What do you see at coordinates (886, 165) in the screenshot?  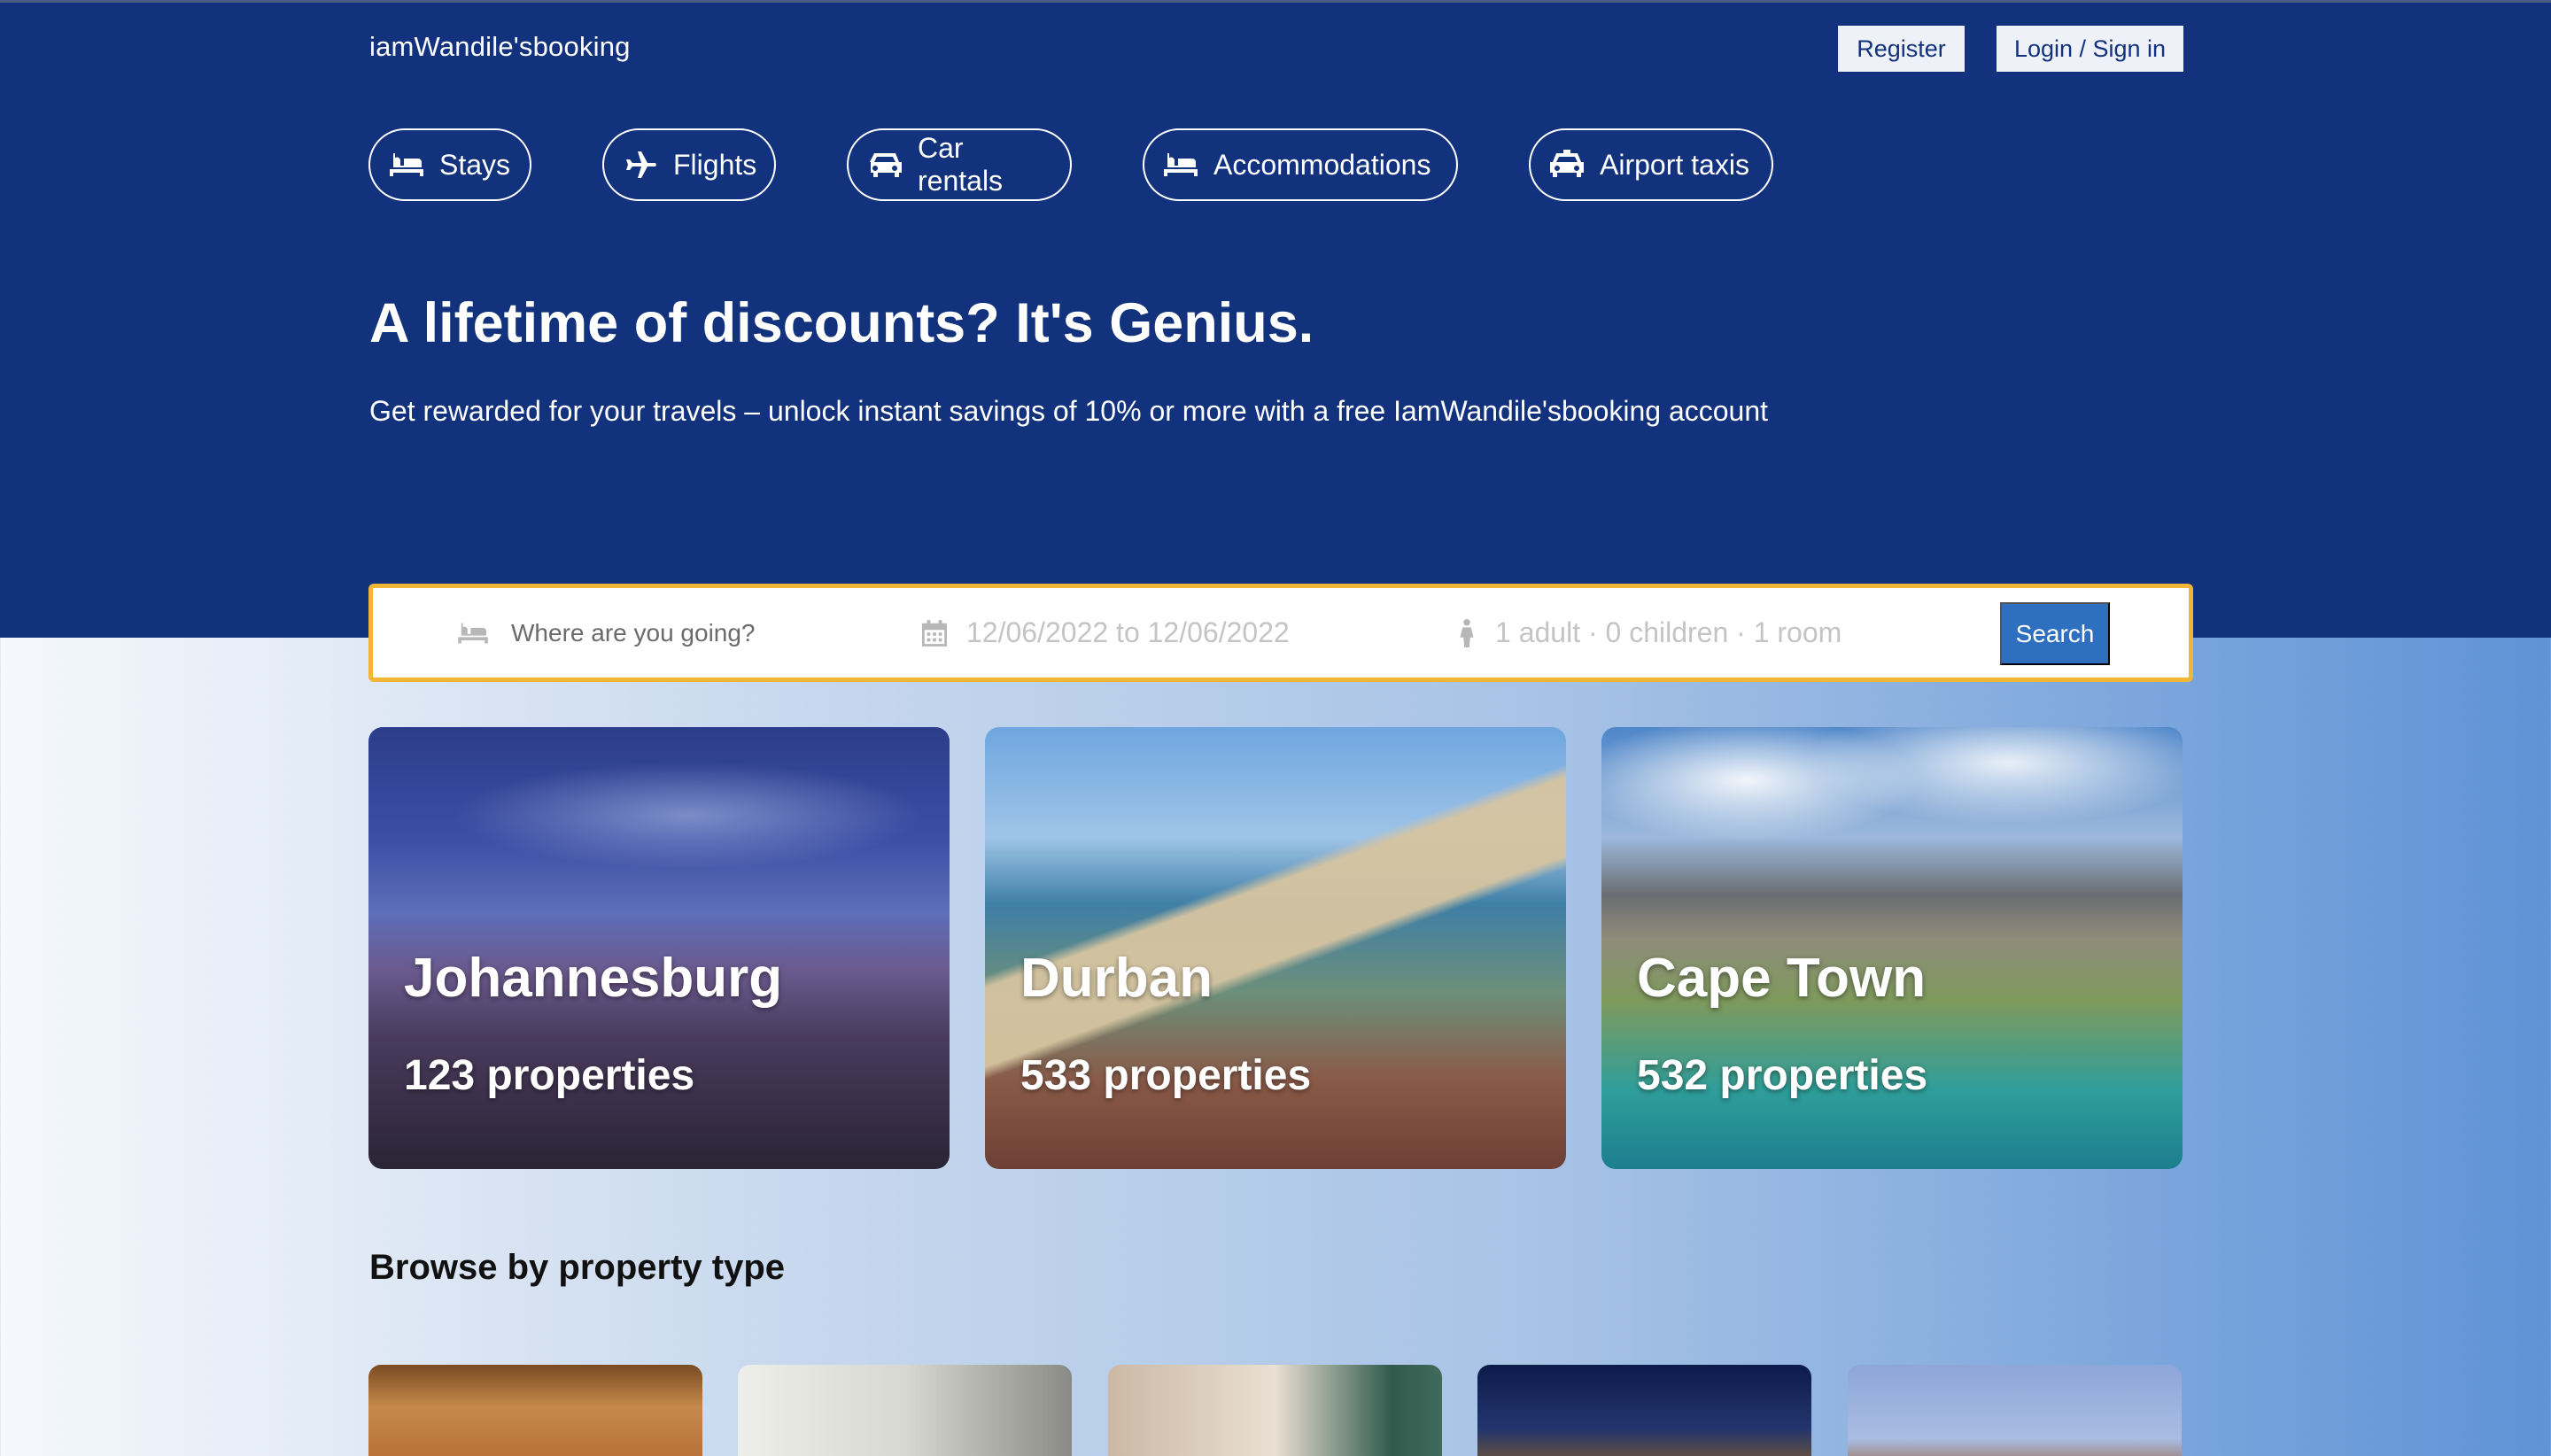 I see `car-icon` at bounding box center [886, 165].